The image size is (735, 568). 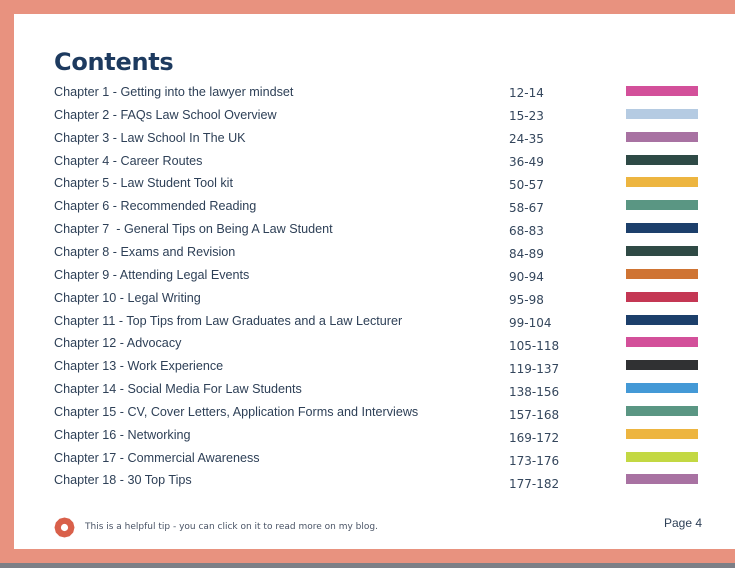 I want to click on chapter-title: Chapter 4 - Career Routes, so click(x=128, y=161).